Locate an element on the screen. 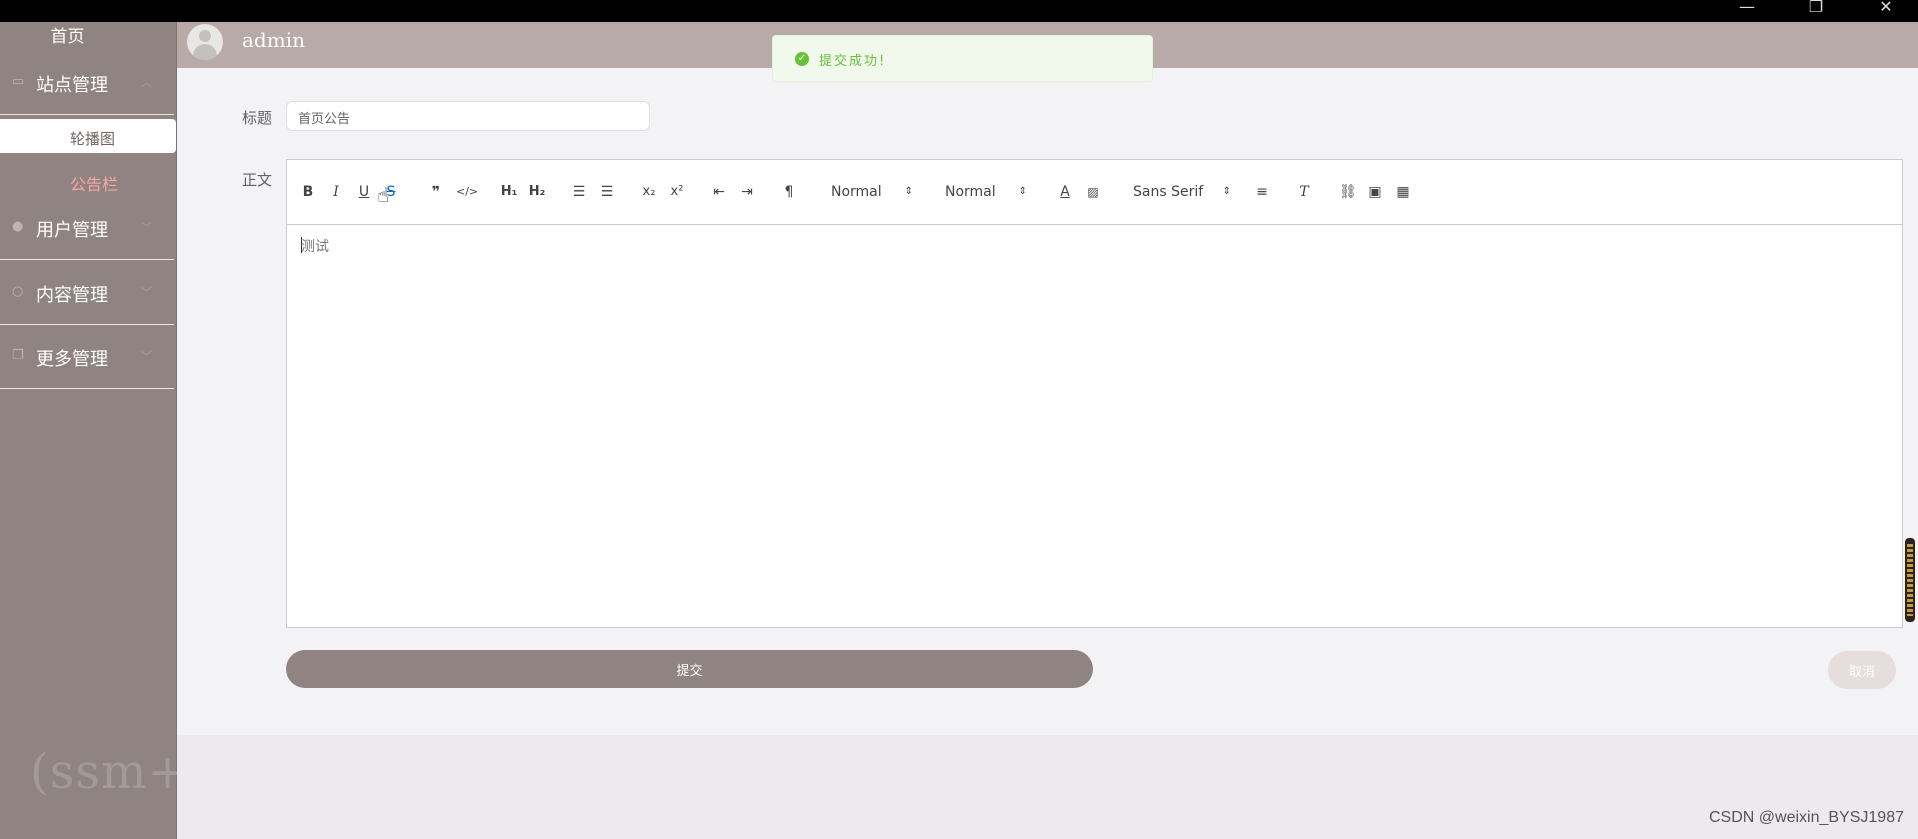  italic-icon: I is located at coordinates (336, 192).